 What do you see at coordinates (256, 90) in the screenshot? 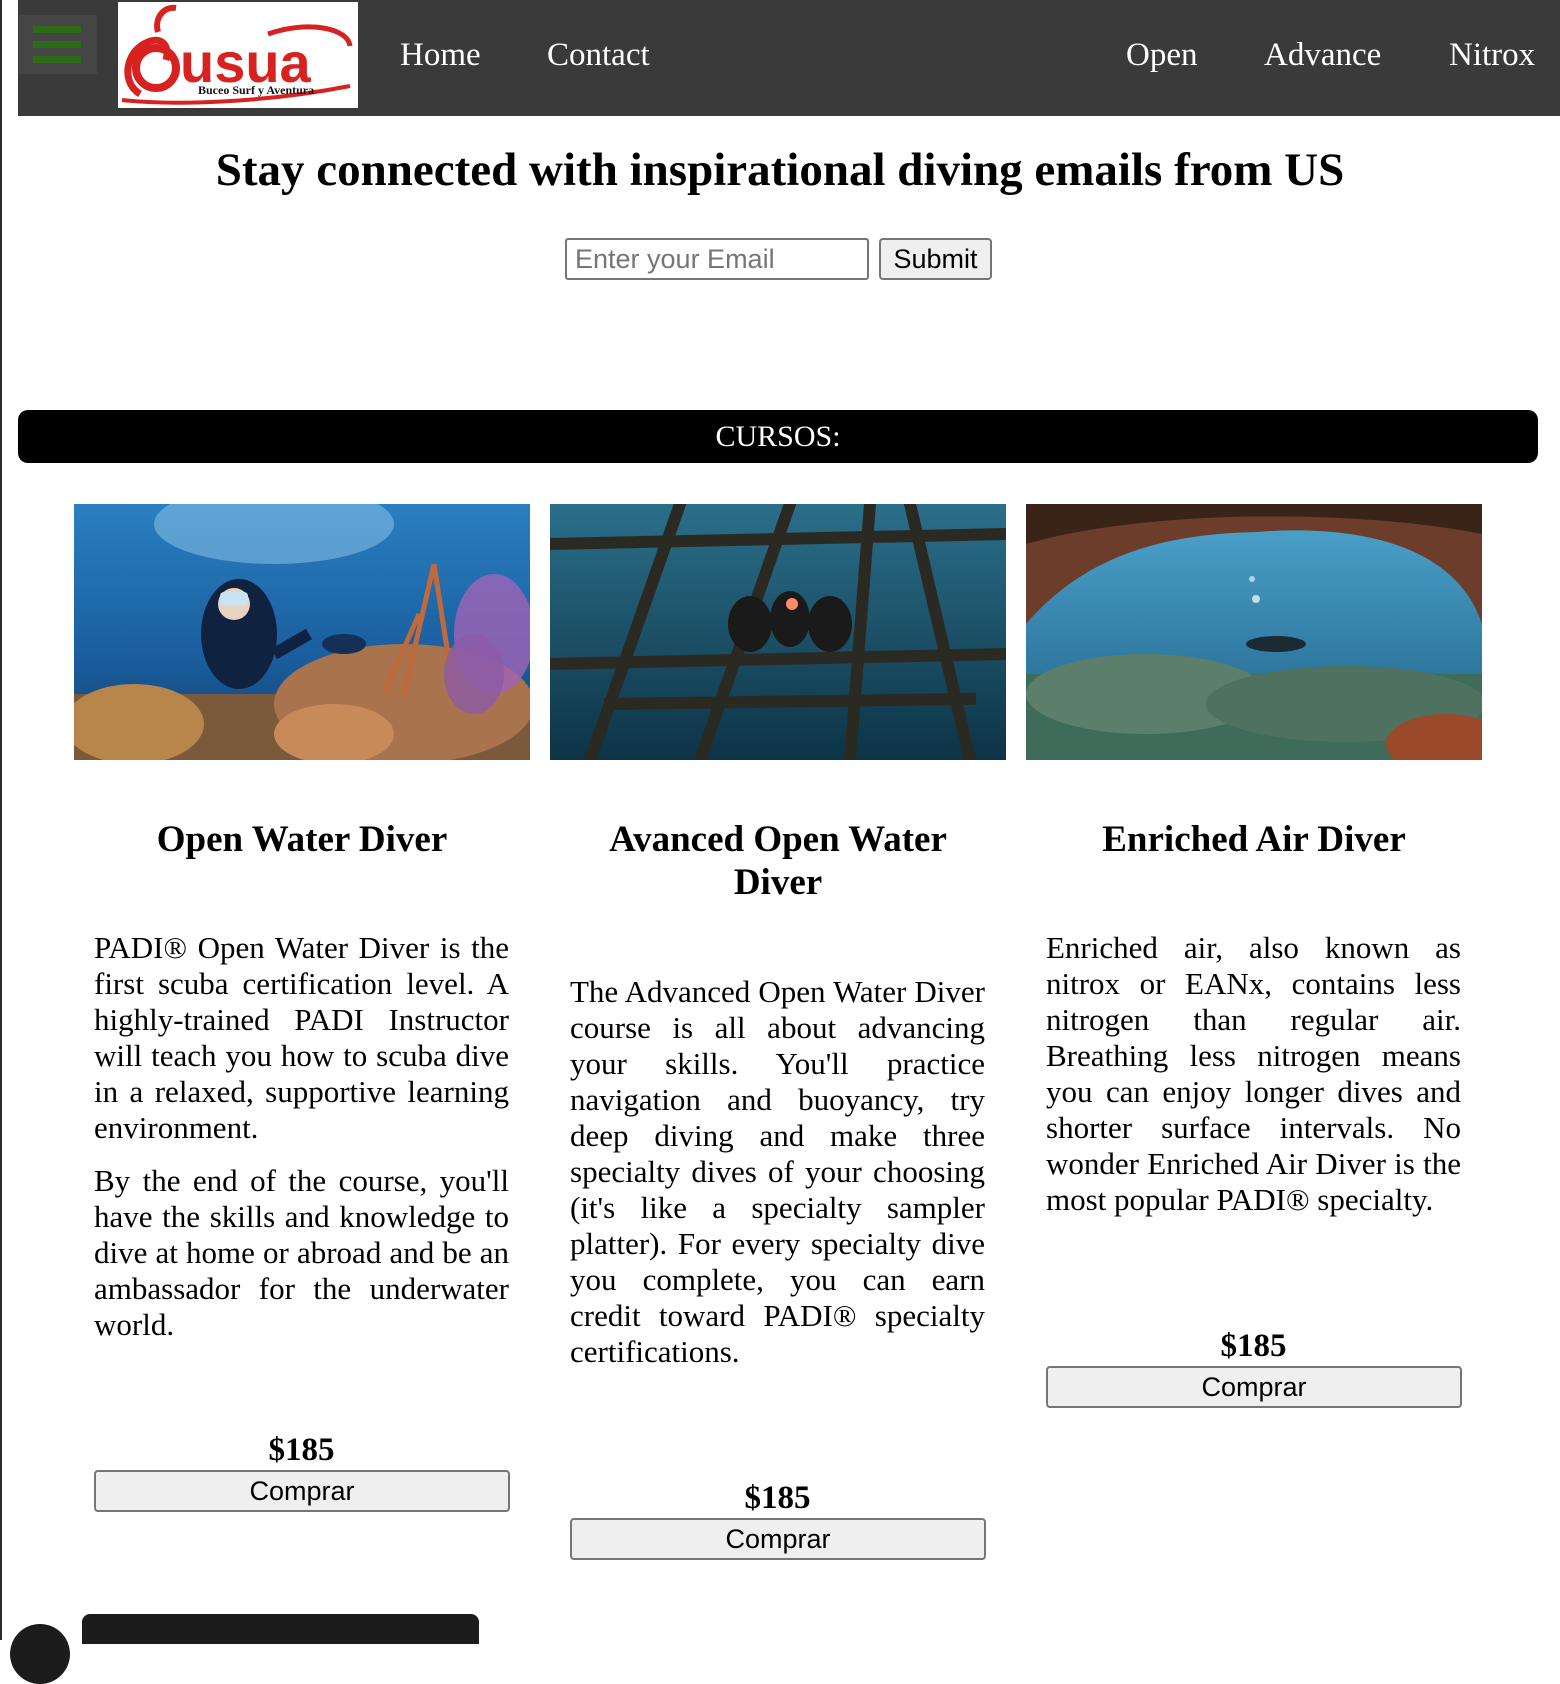
I see `svg-text: Buceo Surf y Aventura` at bounding box center [256, 90].